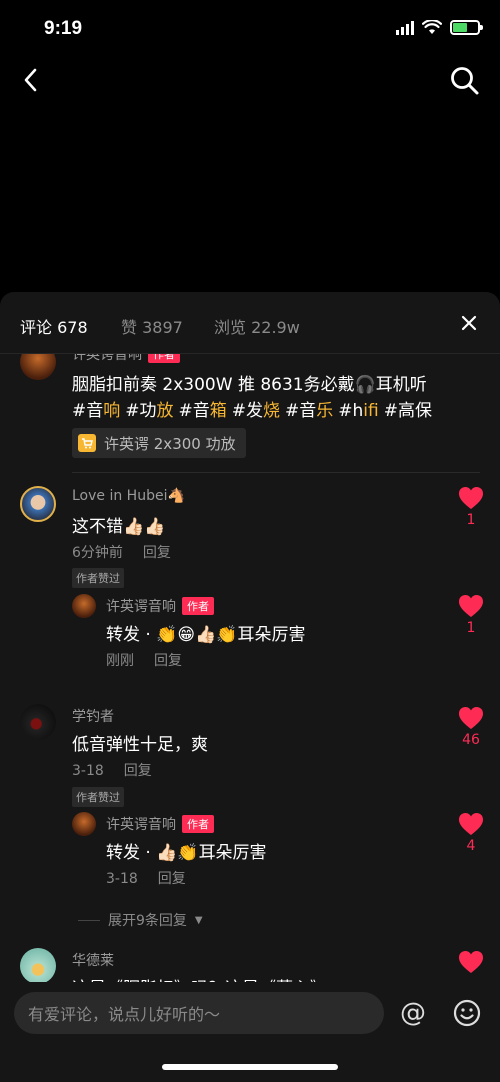 This screenshot has width=500, height=1082. I want to click on sheet-header: 评论 678 赞 3897 浏览 22.9w, so click(250, 323).